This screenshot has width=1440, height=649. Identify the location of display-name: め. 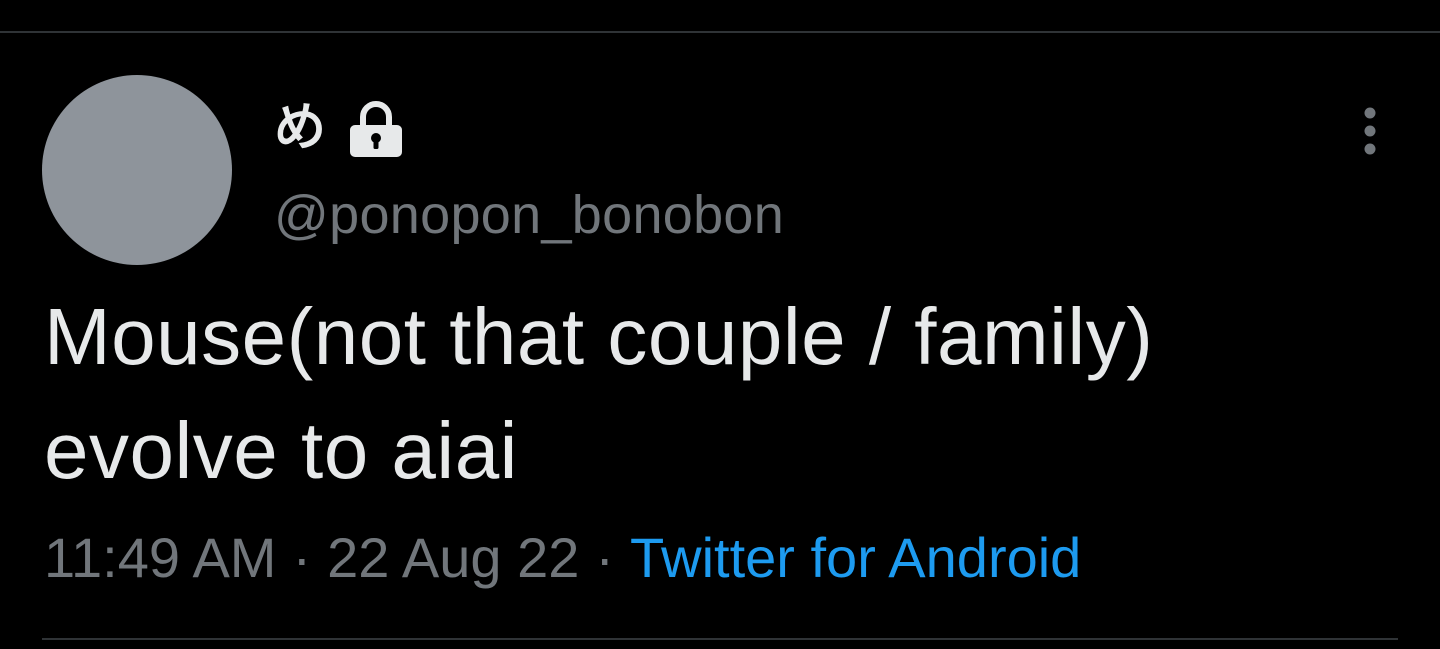
(300, 128).